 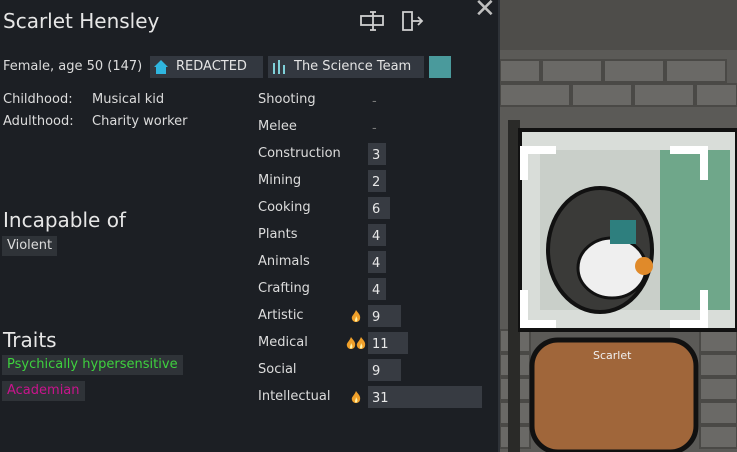 What do you see at coordinates (373, 21) in the screenshot?
I see `rename-icon` at bounding box center [373, 21].